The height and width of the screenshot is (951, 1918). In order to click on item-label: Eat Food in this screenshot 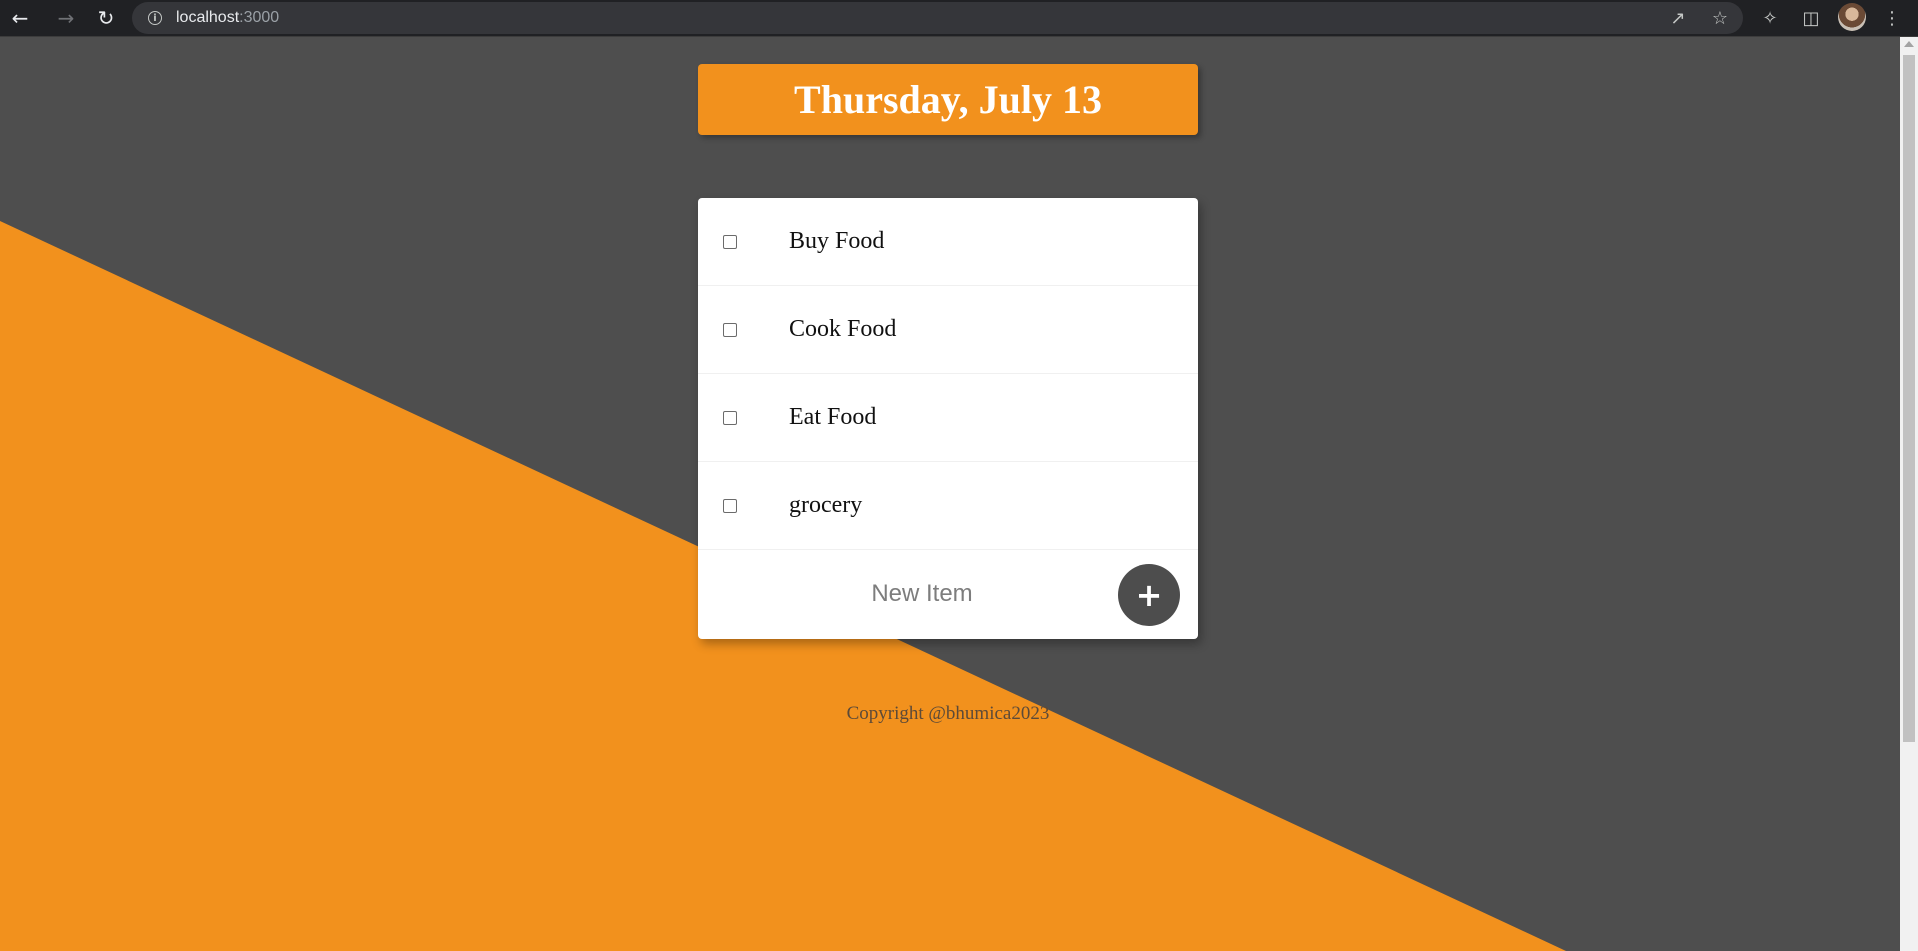, I will do `click(833, 417)`.